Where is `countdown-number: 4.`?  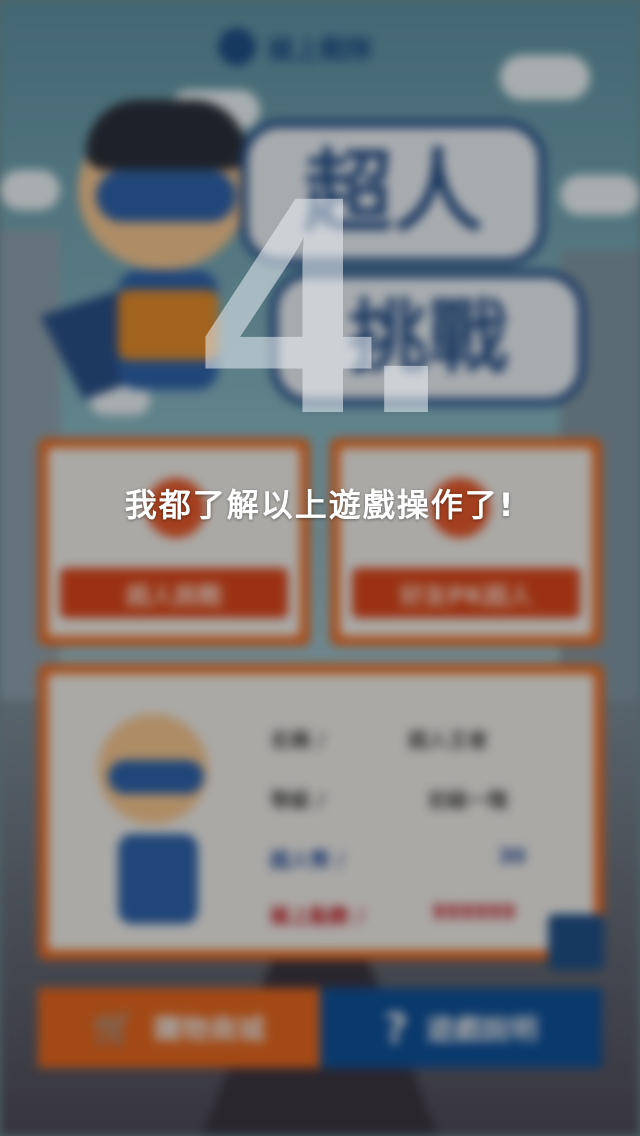
countdown-number: 4. is located at coordinates (325, 304).